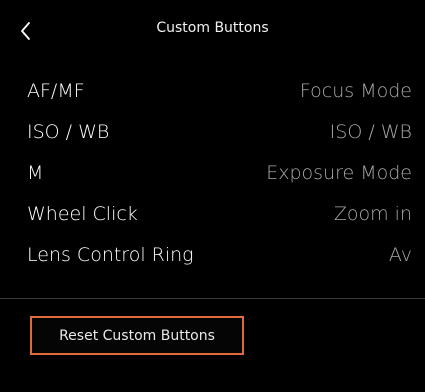 The height and width of the screenshot is (392, 425). What do you see at coordinates (212, 28) in the screenshot?
I see `page-title: Custom Buttons` at bounding box center [212, 28].